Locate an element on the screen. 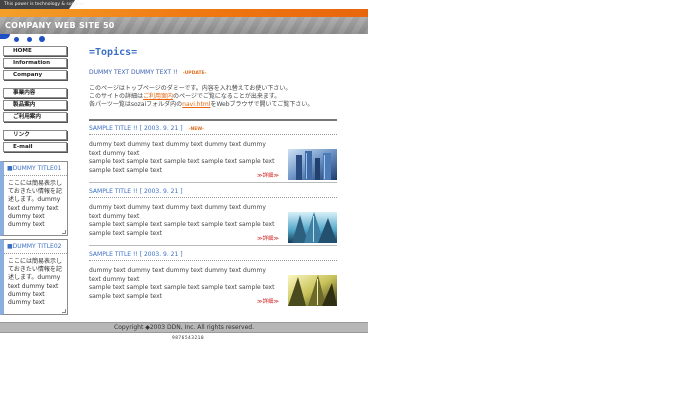 This screenshot has height=408, width=700. nav-information-button: Information is located at coordinates (35, 63).